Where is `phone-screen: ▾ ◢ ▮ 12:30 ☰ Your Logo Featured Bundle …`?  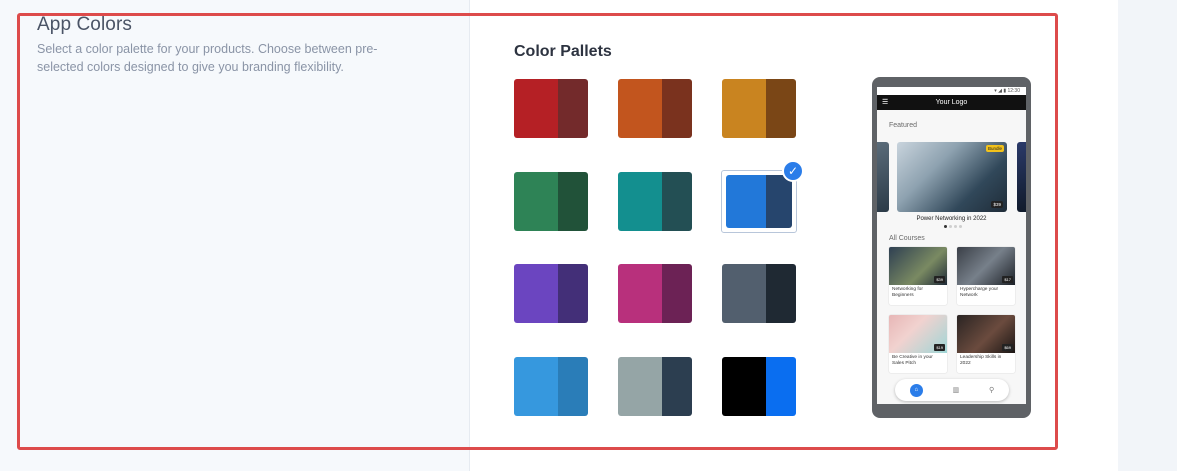
phone-screen: ▾ ◢ ▮ 12:30 ☰ Your Logo Featured Bundle … is located at coordinates (951, 245).